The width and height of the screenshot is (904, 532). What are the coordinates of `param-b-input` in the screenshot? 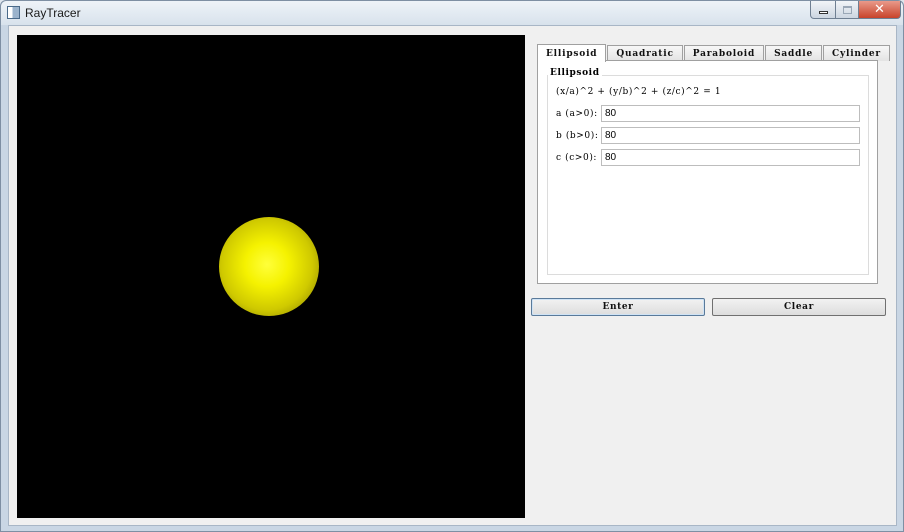 It's located at (730, 135).